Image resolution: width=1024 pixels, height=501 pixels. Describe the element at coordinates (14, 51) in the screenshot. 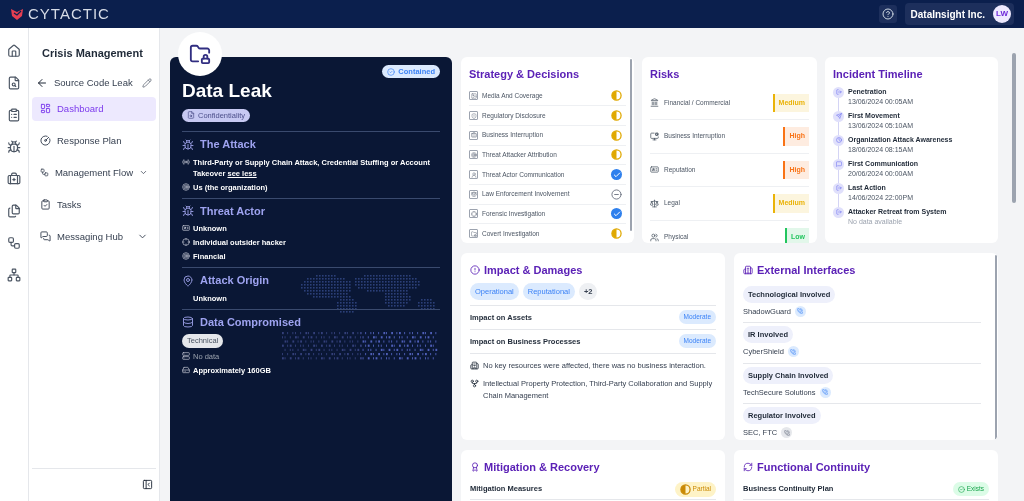

I see `home-icon` at that location.